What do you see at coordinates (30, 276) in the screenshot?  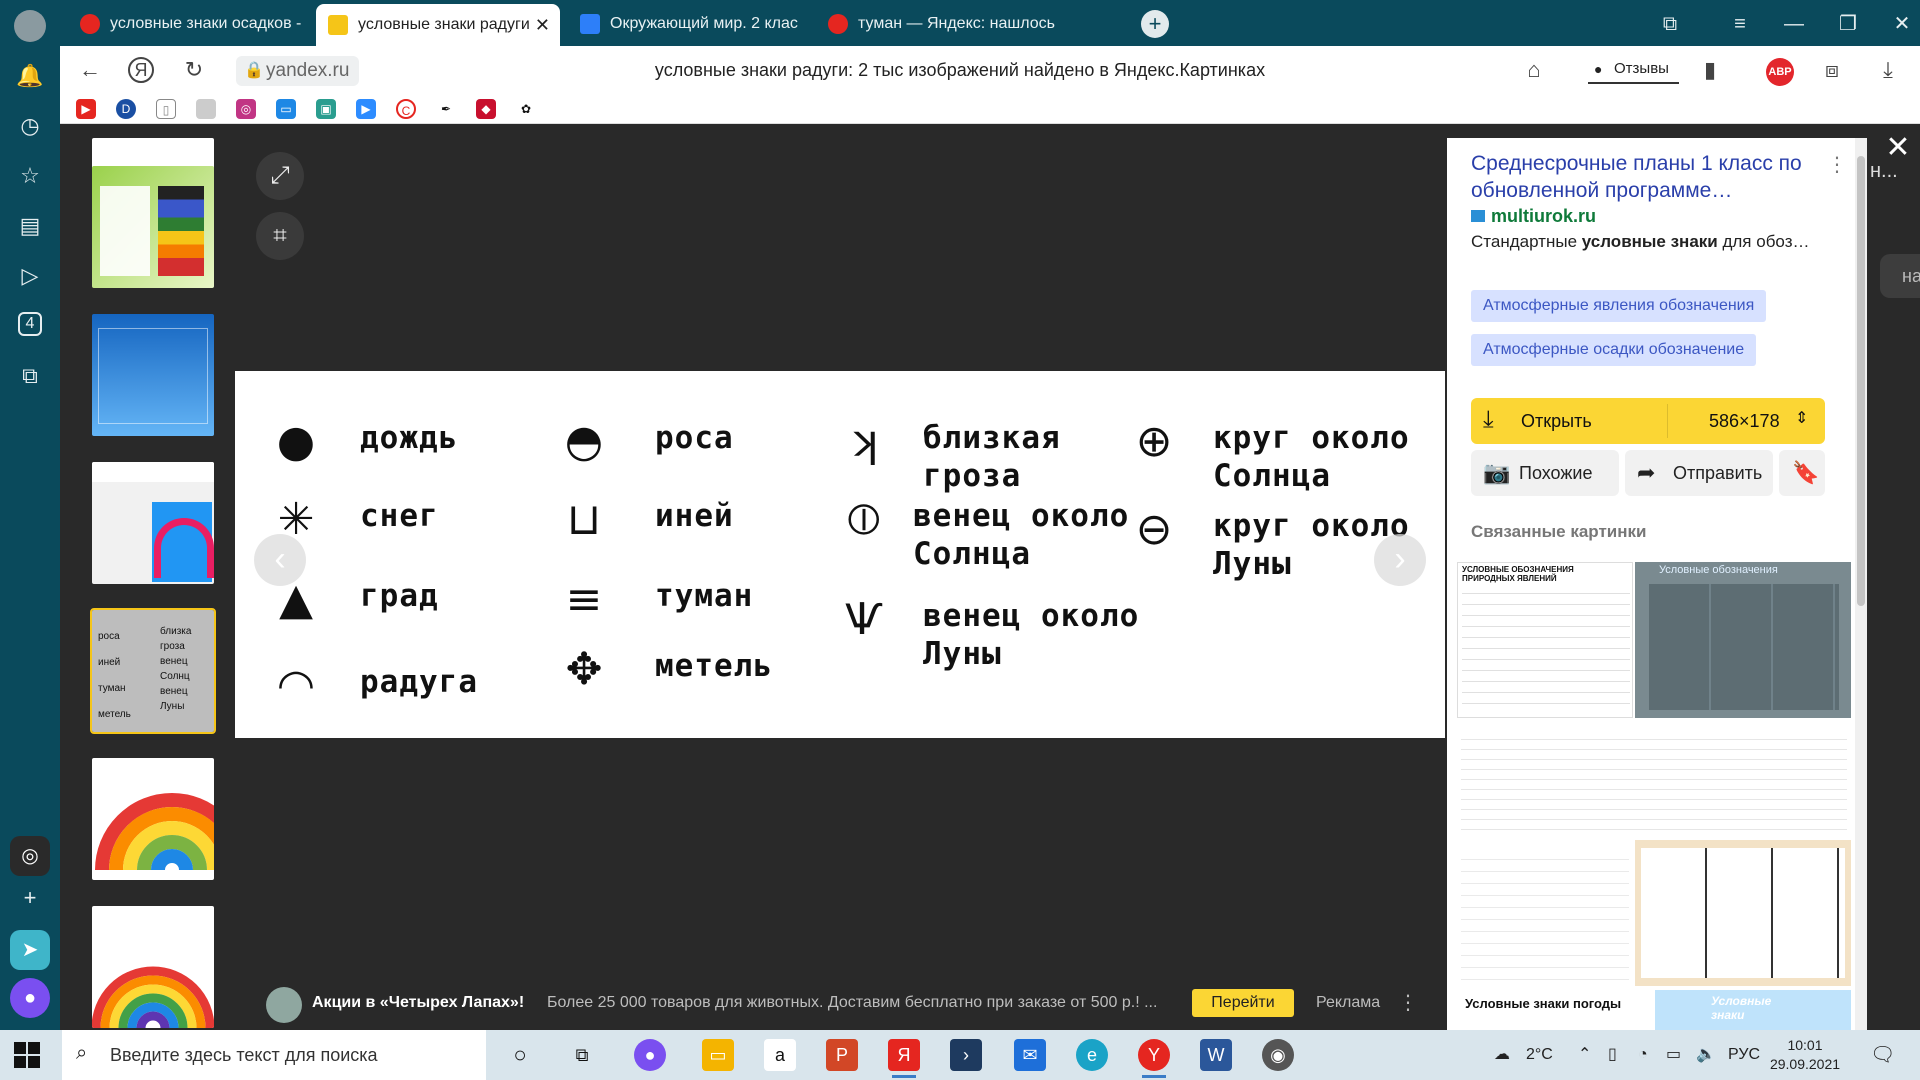 I see `play-icon: ▷` at bounding box center [30, 276].